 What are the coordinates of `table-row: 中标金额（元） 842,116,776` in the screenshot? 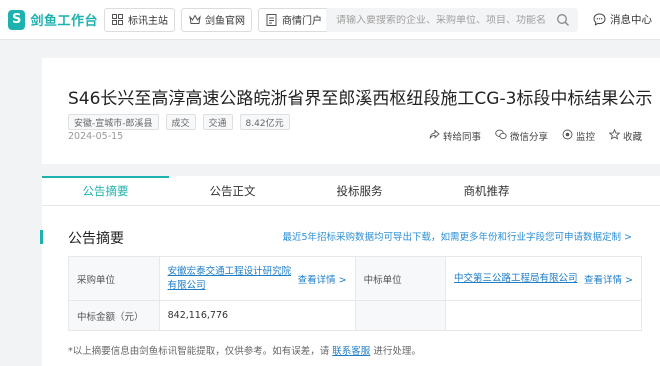 It's located at (355, 315).